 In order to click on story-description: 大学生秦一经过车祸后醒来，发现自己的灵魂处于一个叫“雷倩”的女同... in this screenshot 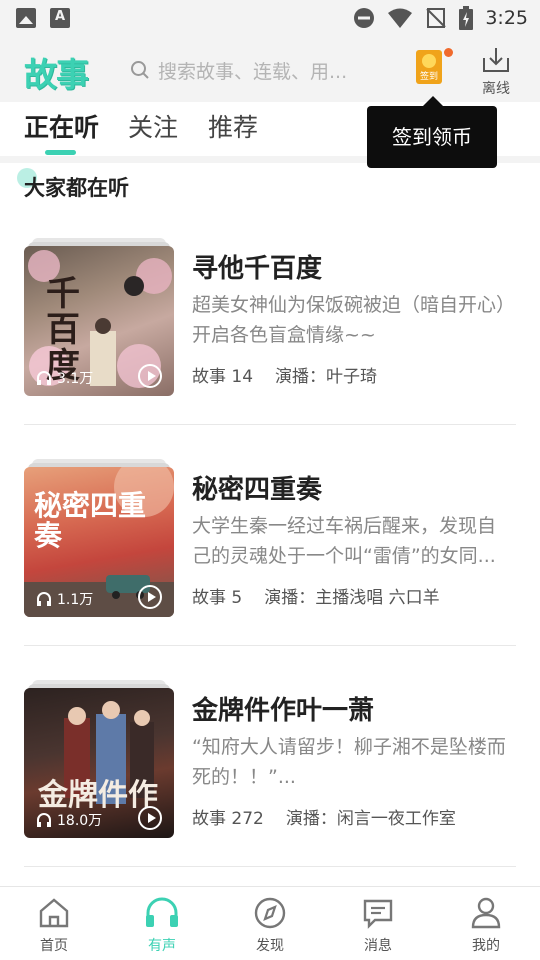, I will do `click(344, 541)`.